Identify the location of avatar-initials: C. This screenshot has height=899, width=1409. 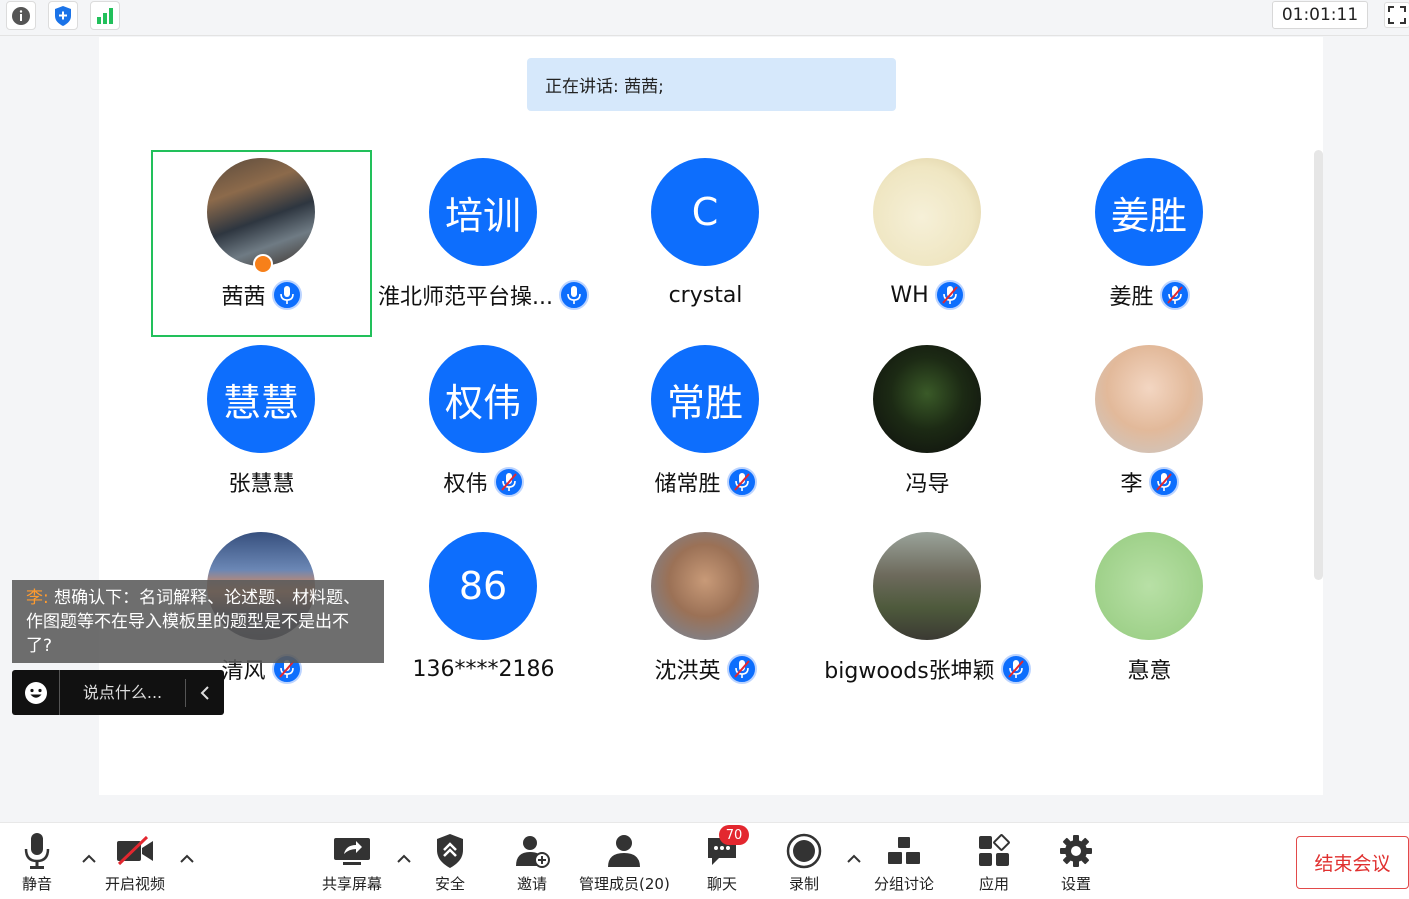
(705, 212).